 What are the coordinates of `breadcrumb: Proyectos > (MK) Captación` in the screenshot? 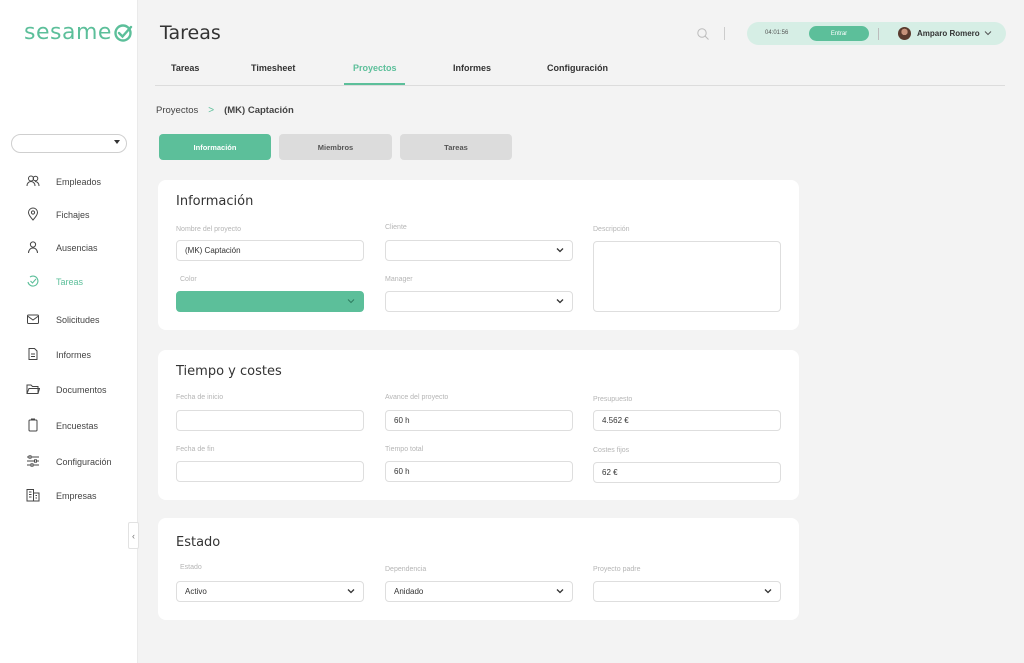 It's located at (225, 110).